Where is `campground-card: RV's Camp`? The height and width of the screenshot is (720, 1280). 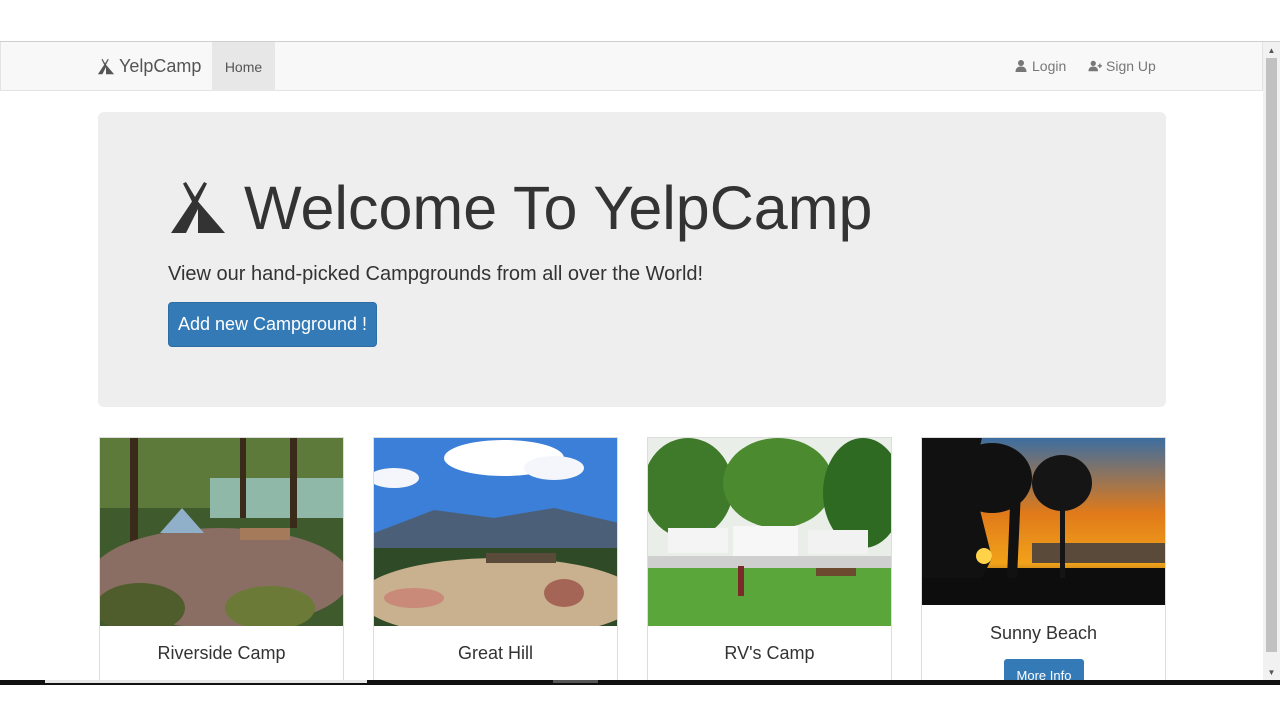
campground-card: RV's Camp is located at coordinates (769, 562).